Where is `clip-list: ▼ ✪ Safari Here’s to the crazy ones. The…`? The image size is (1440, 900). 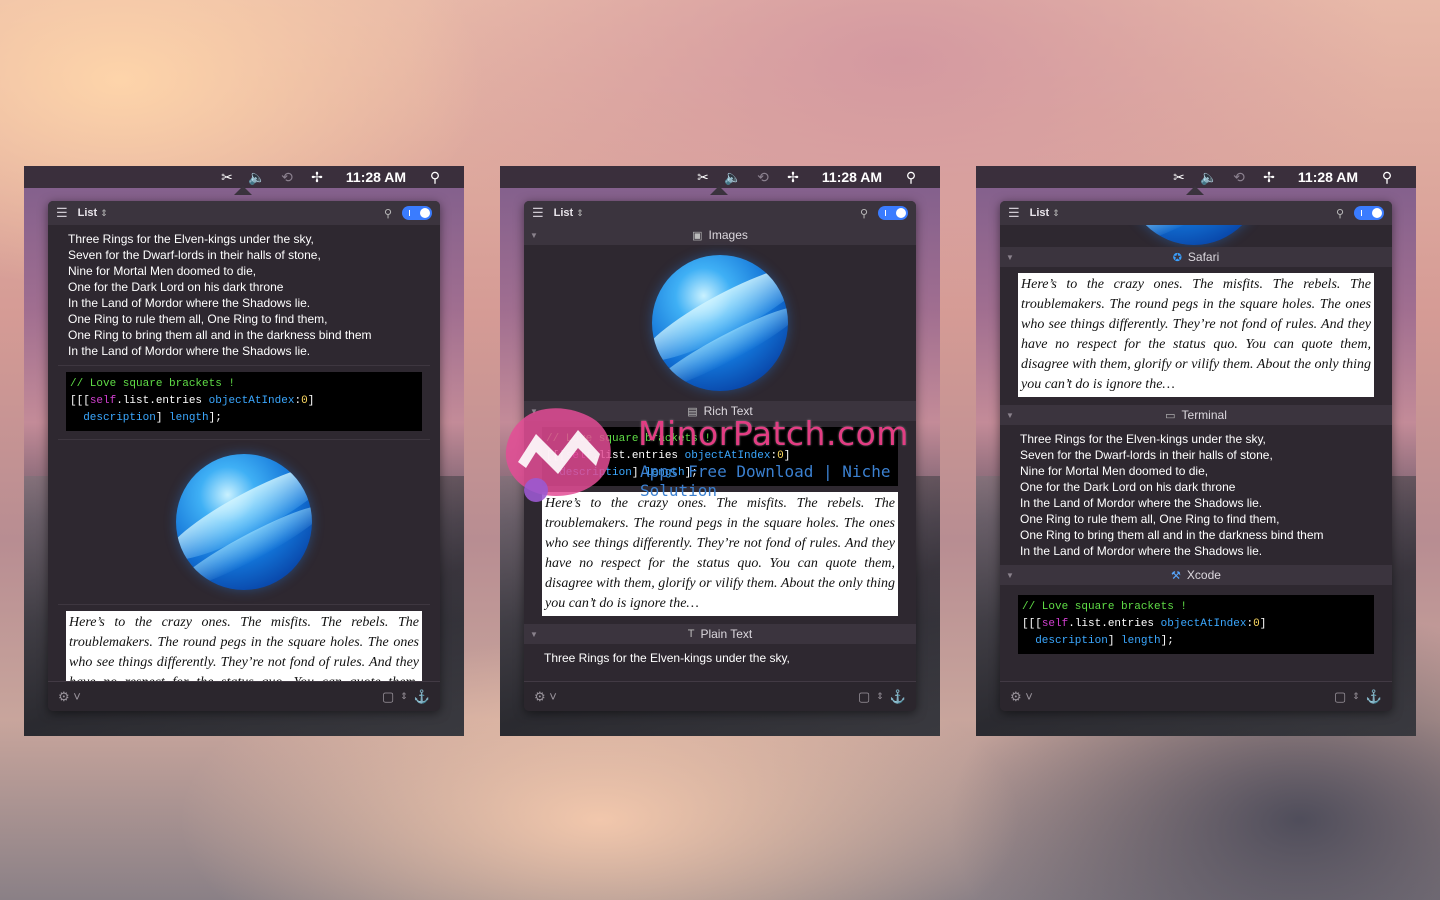 clip-list: ▼ ✪ Safari Here’s to the crazy ones. The… is located at coordinates (1196, 453).